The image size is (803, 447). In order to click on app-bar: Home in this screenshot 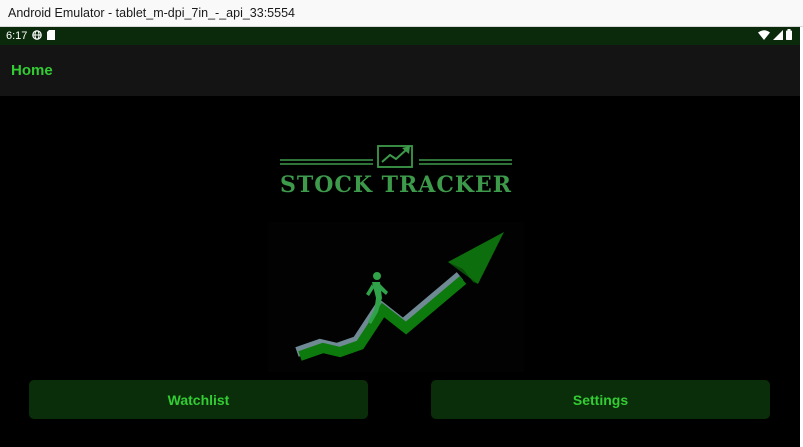, I will do `click(400, 70)`.